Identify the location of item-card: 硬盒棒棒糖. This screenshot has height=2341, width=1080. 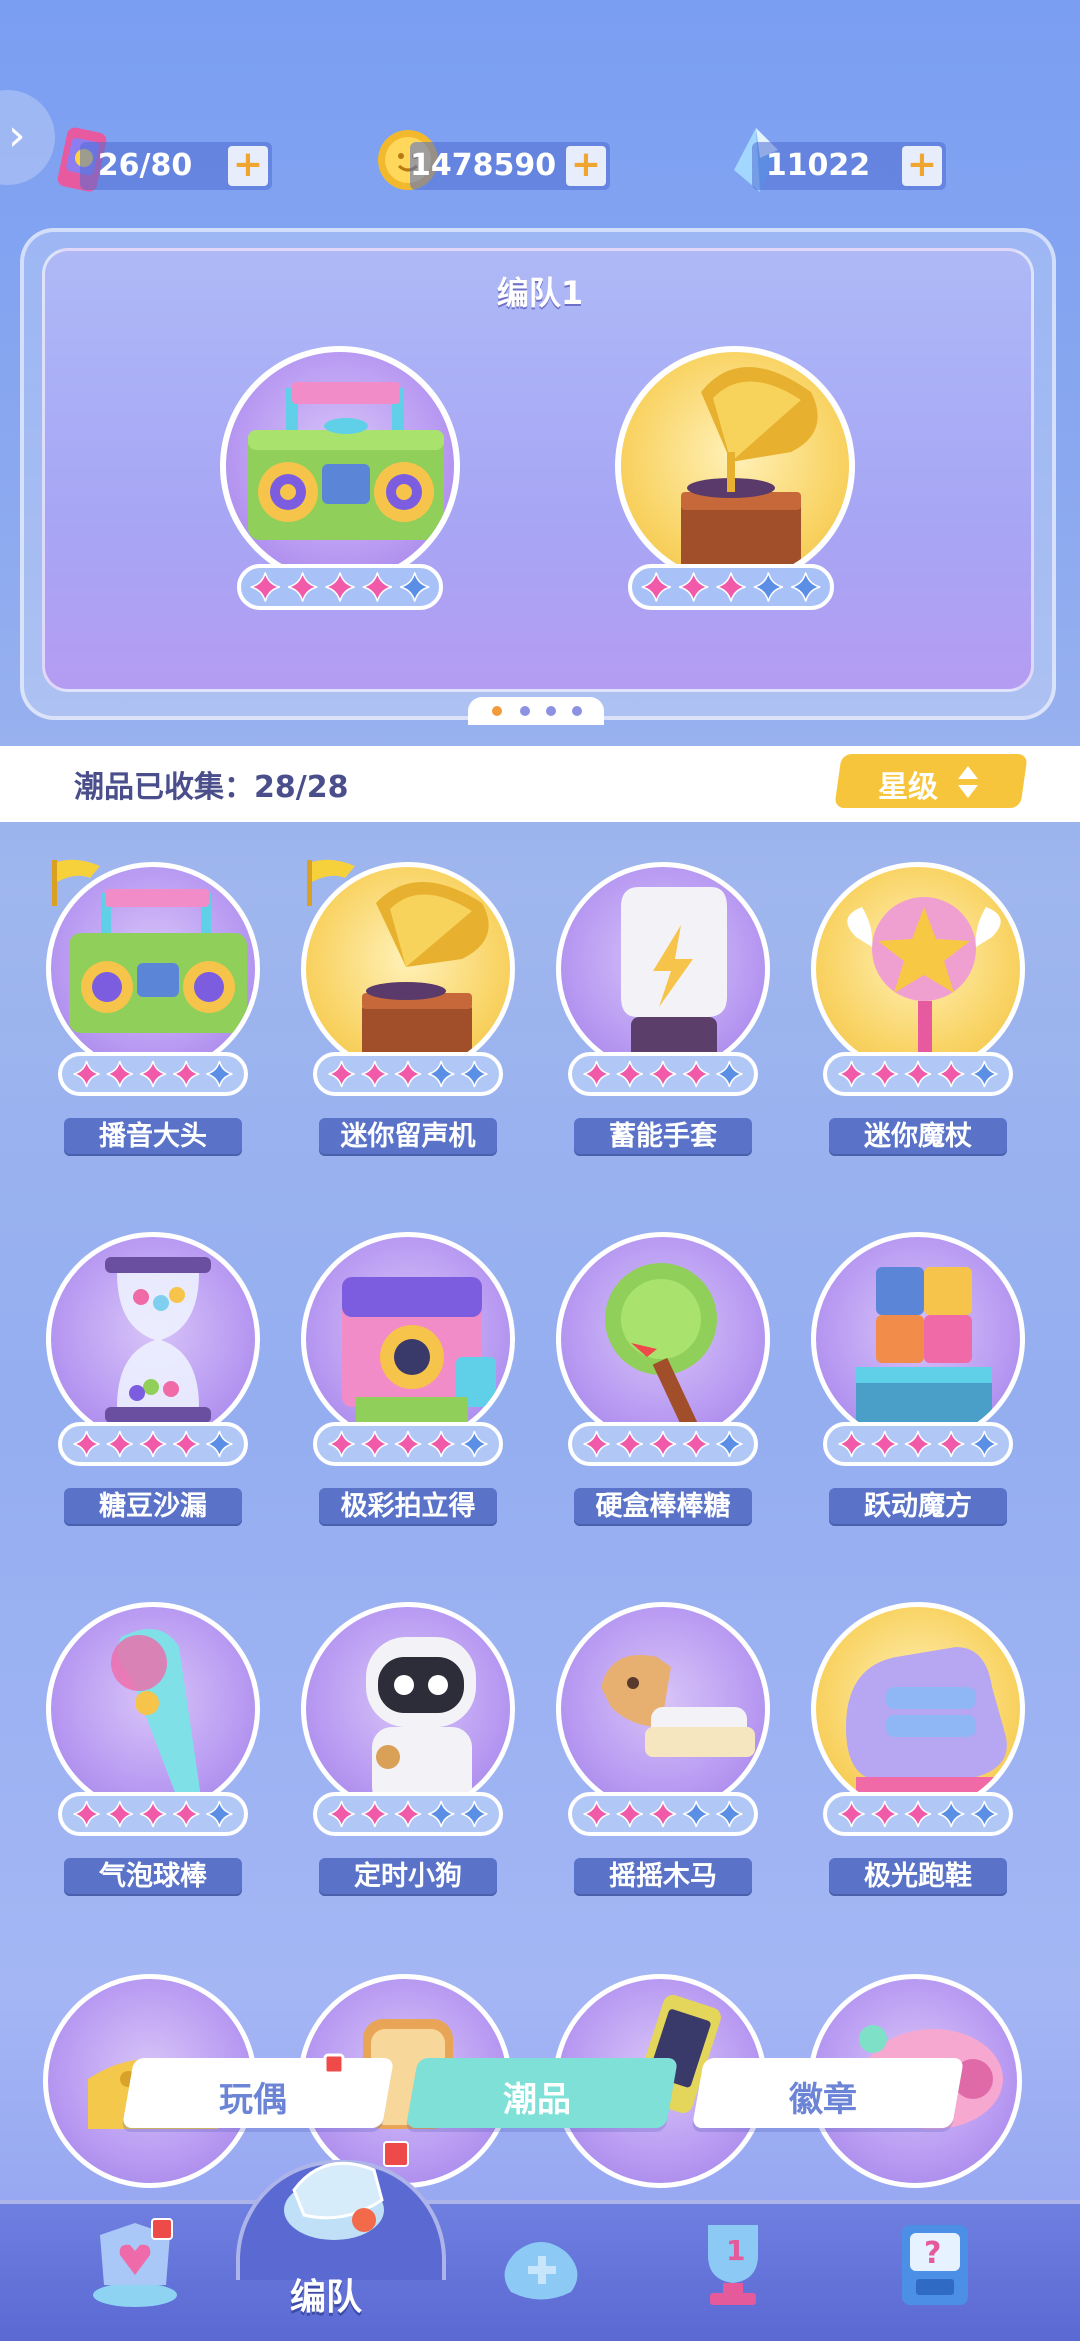
(663, 1382).